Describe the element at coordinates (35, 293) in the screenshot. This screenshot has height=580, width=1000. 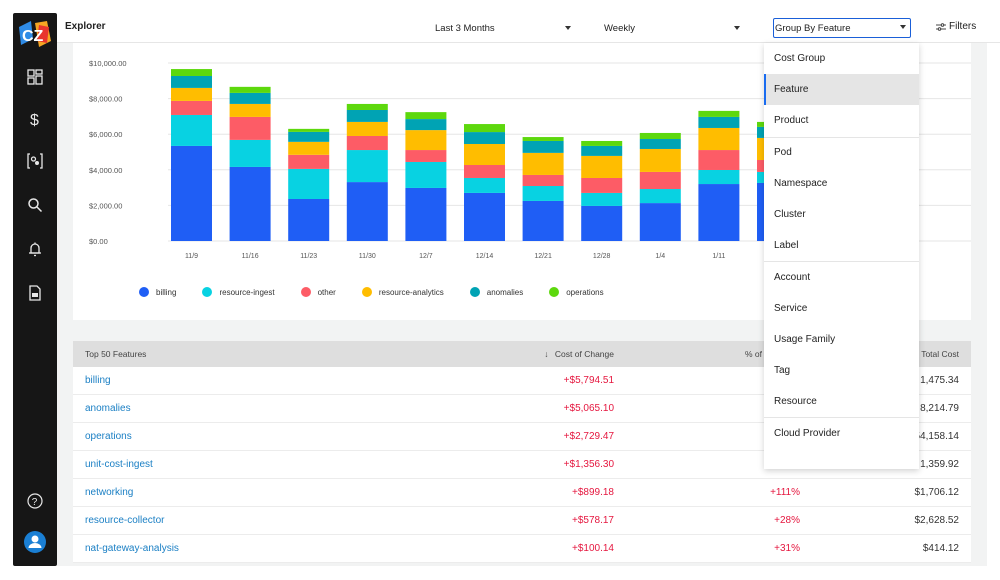
I see `sidebar-item-reports` at that location.